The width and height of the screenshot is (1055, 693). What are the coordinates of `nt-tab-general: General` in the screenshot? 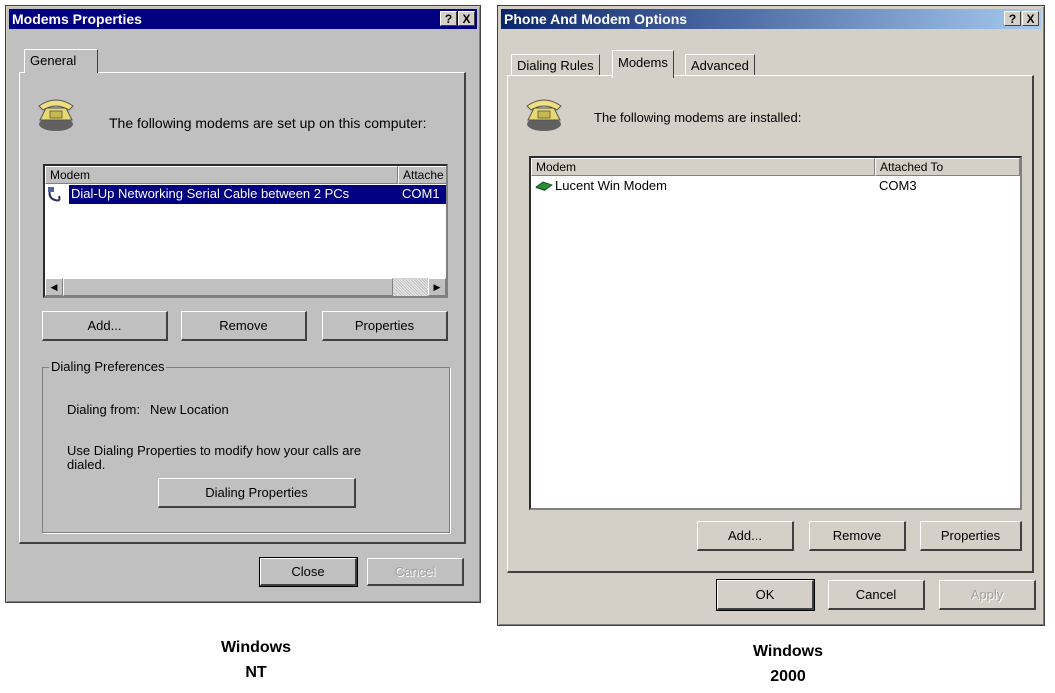 It's located at (61, 61).